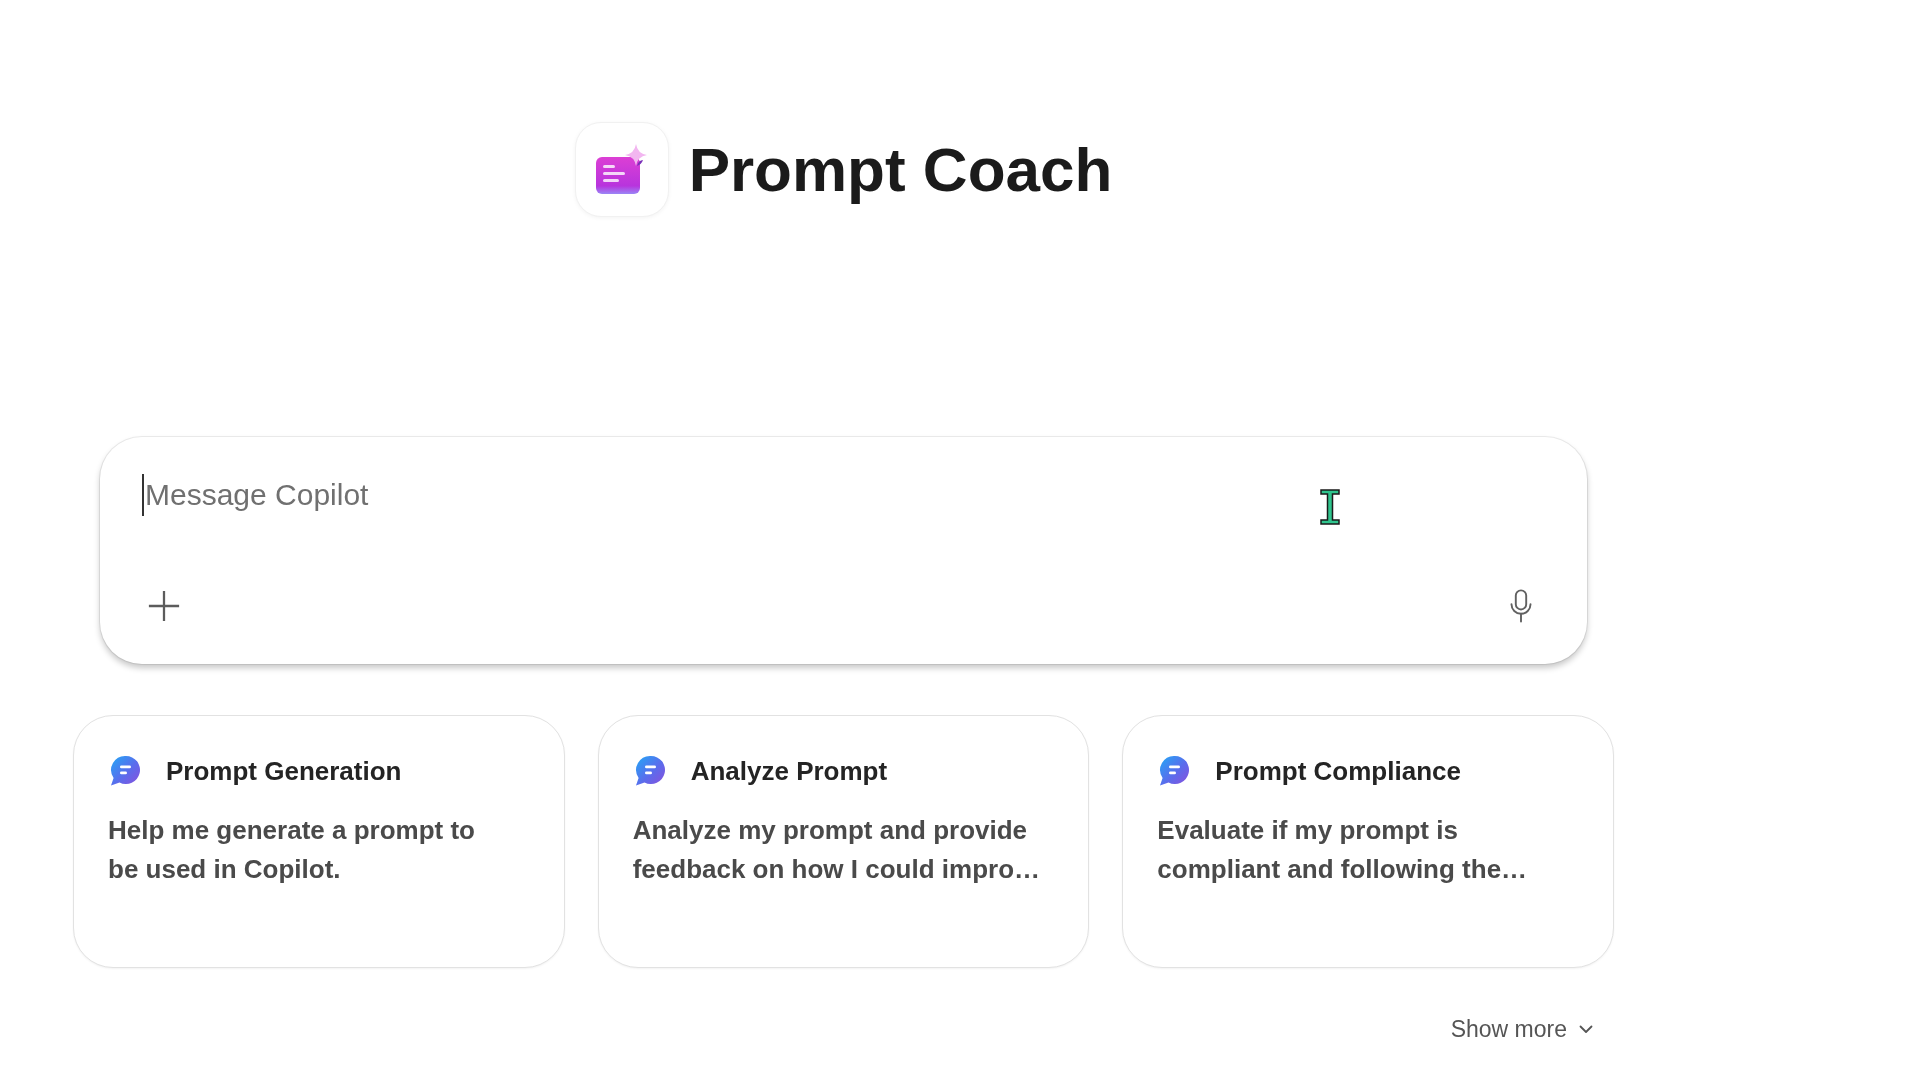 This screenshot has width=1920, height=1080. I want to click on chevron-down-icon, so click(1586, 1029).